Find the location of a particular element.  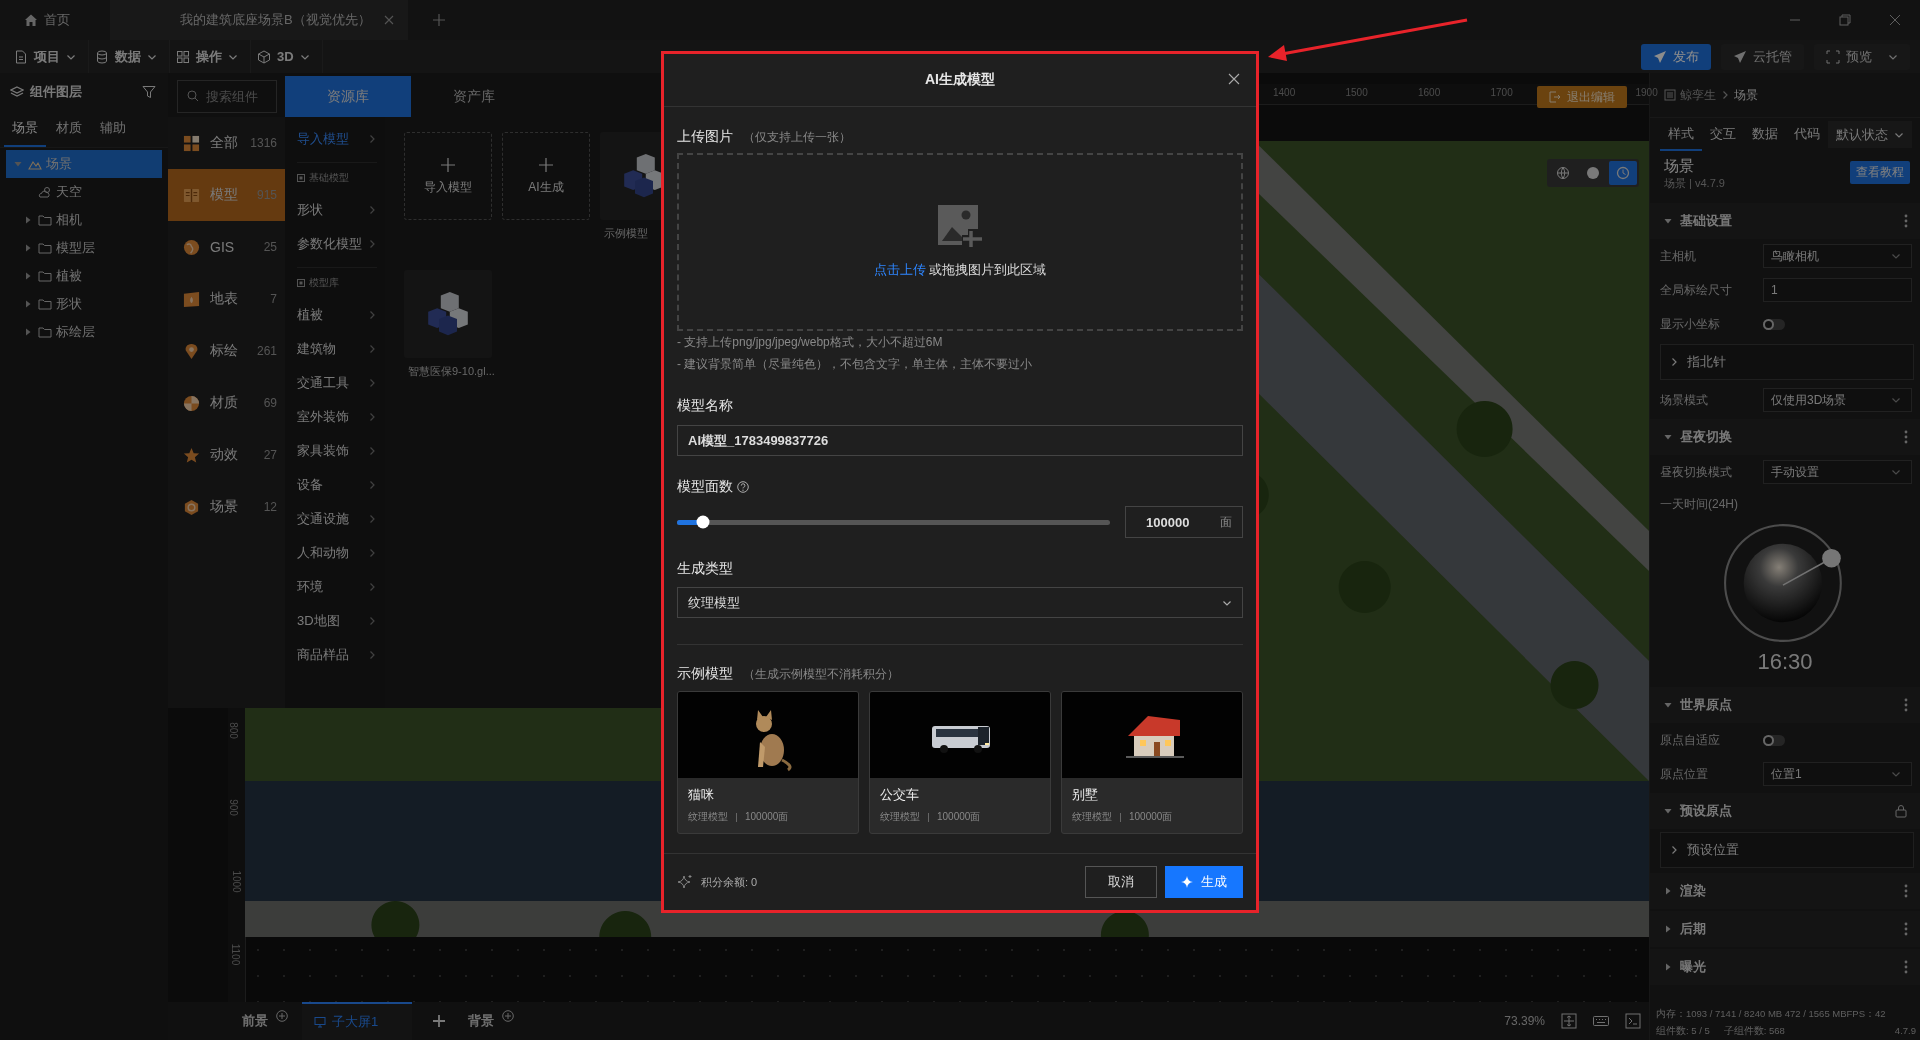

inspector-tab: 代码 is located at coordinates (1807, 134).